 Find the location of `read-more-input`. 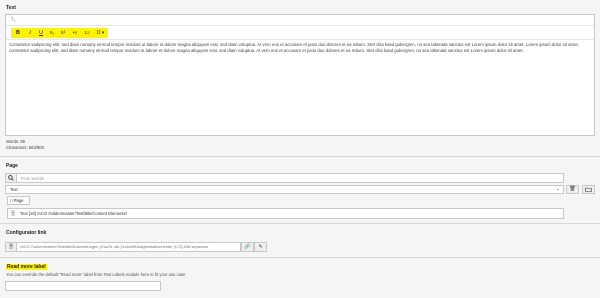

read-more-input is located at coordinates (83, 286).